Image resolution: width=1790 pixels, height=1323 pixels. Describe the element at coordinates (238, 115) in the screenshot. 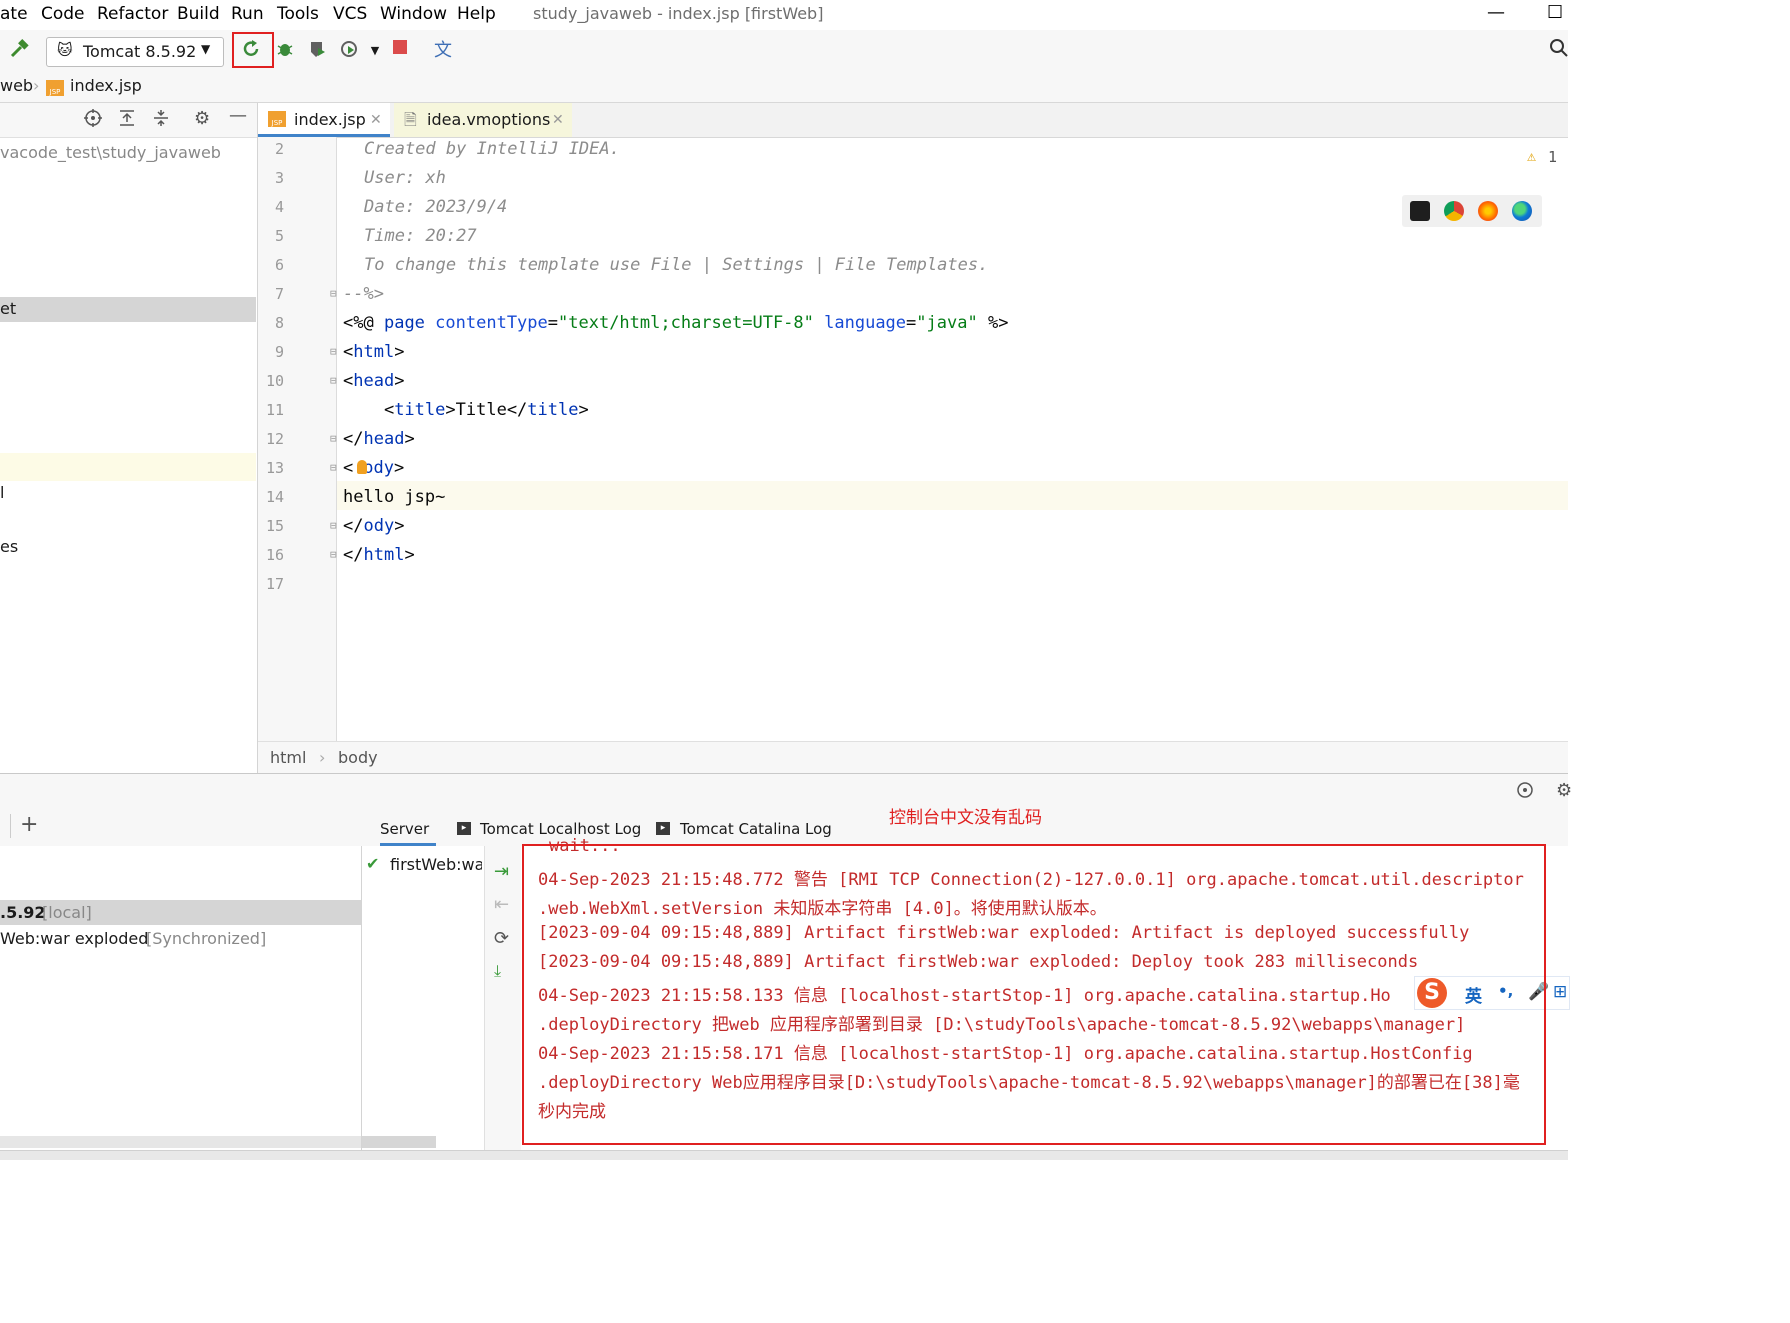

I see `hide-panel-icon: —` at that location.